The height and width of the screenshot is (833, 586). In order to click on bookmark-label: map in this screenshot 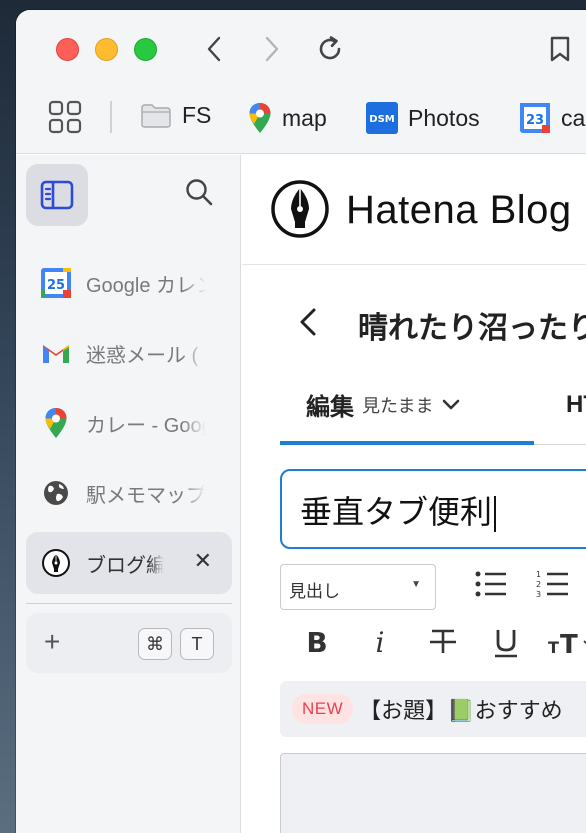, I will do `click(304, 117)`.